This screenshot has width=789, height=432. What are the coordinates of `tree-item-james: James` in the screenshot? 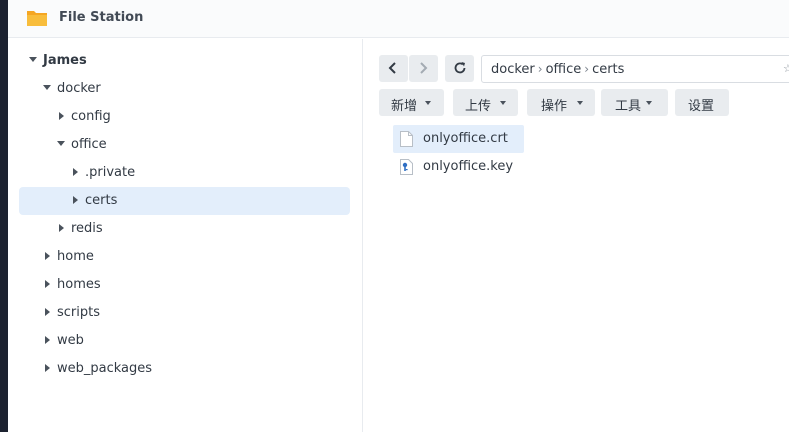 It's located at (184, 61).